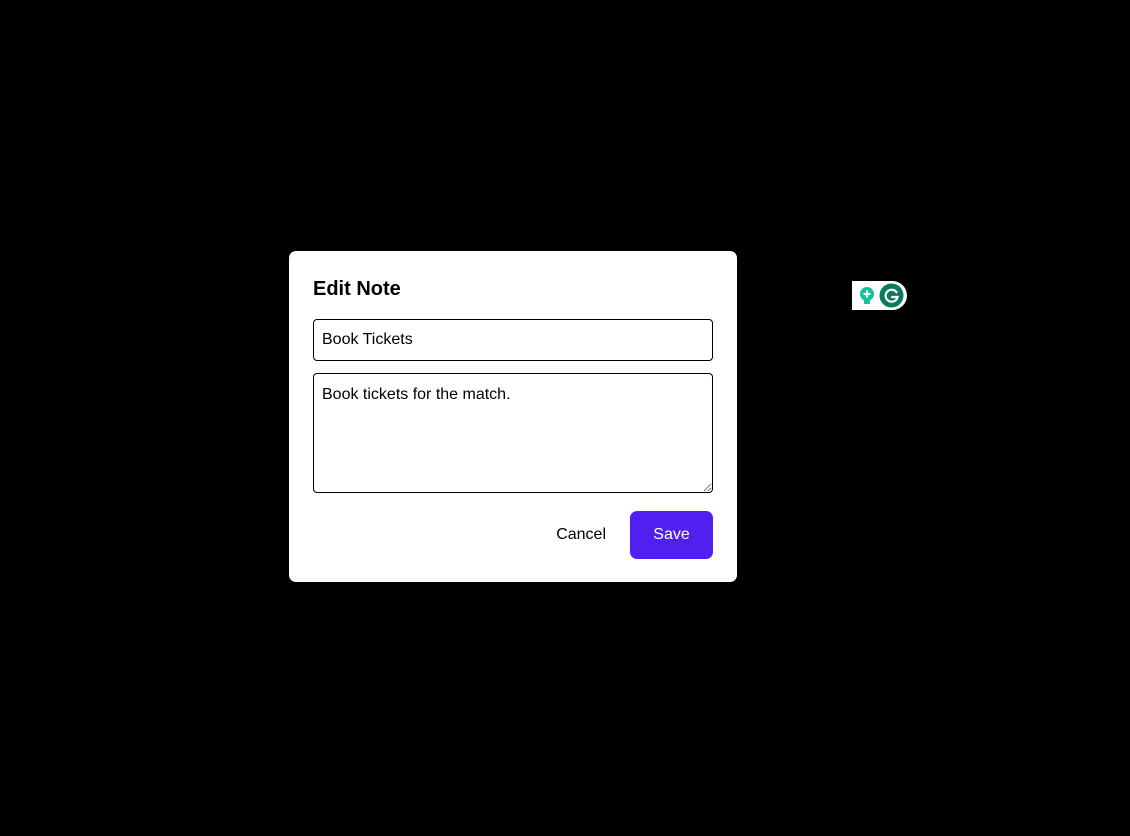 The image size is (1130, 836). I want to click on grammarly-widget, so click(879, 295).